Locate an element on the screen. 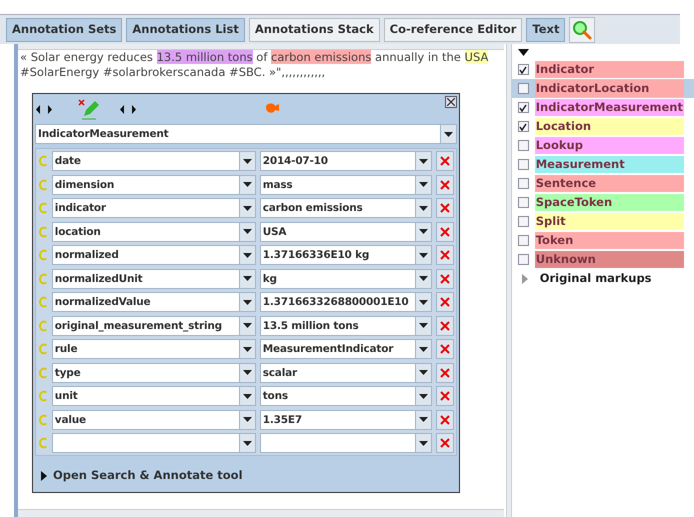 This screenshot has height=517, width=694. feature-value-dropdown: tons is located at coordinates (346, 396).